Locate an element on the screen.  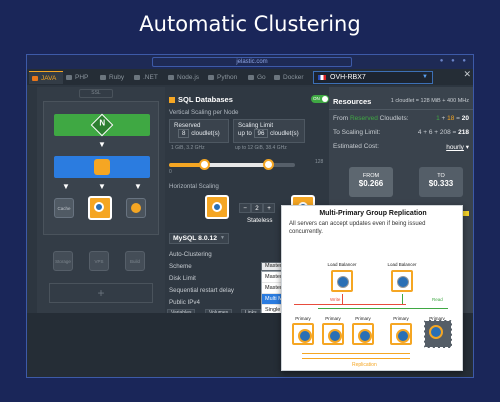
load-balancer-icon is located at coordinates (402, 281).